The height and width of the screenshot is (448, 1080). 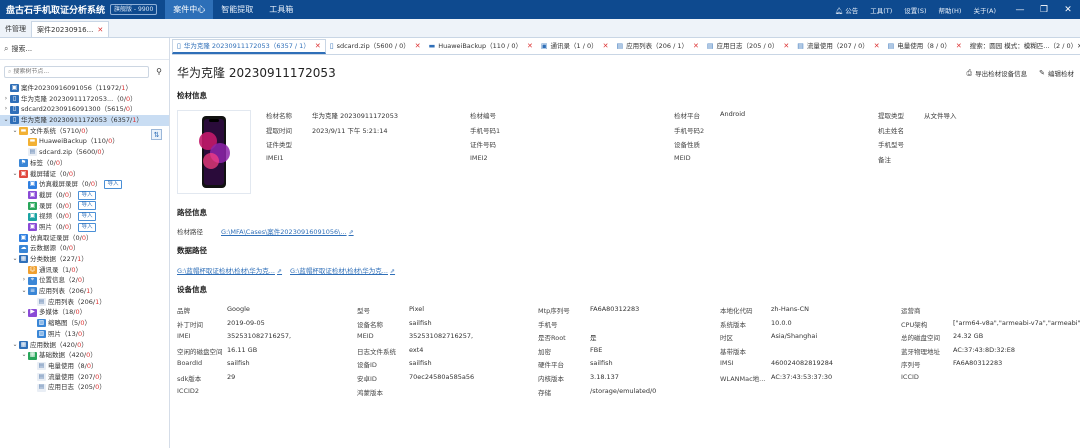 What do you see at coordinates (84, 131) in the screenshot?
I see `tree-node: ⌄ ▬ 文件系统（5710 / 0）` at bounding box center [84, 131].